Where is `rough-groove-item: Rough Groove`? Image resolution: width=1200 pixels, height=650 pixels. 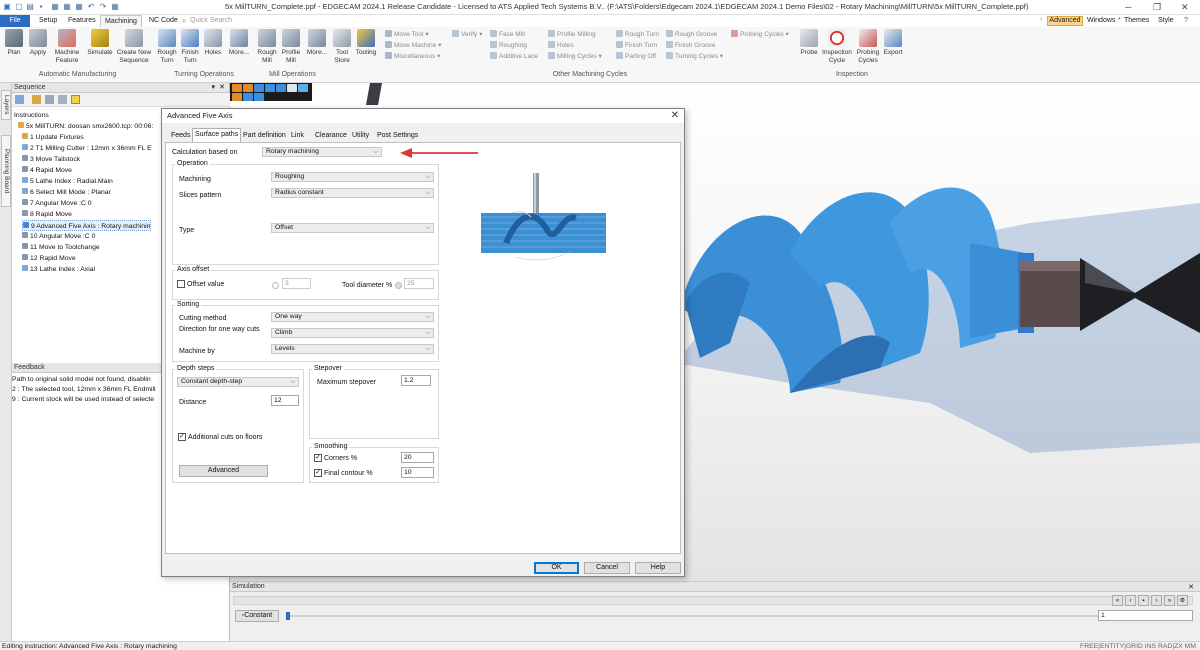 rough-groove-item: Rough Groove is located at coordinates (694, 34).